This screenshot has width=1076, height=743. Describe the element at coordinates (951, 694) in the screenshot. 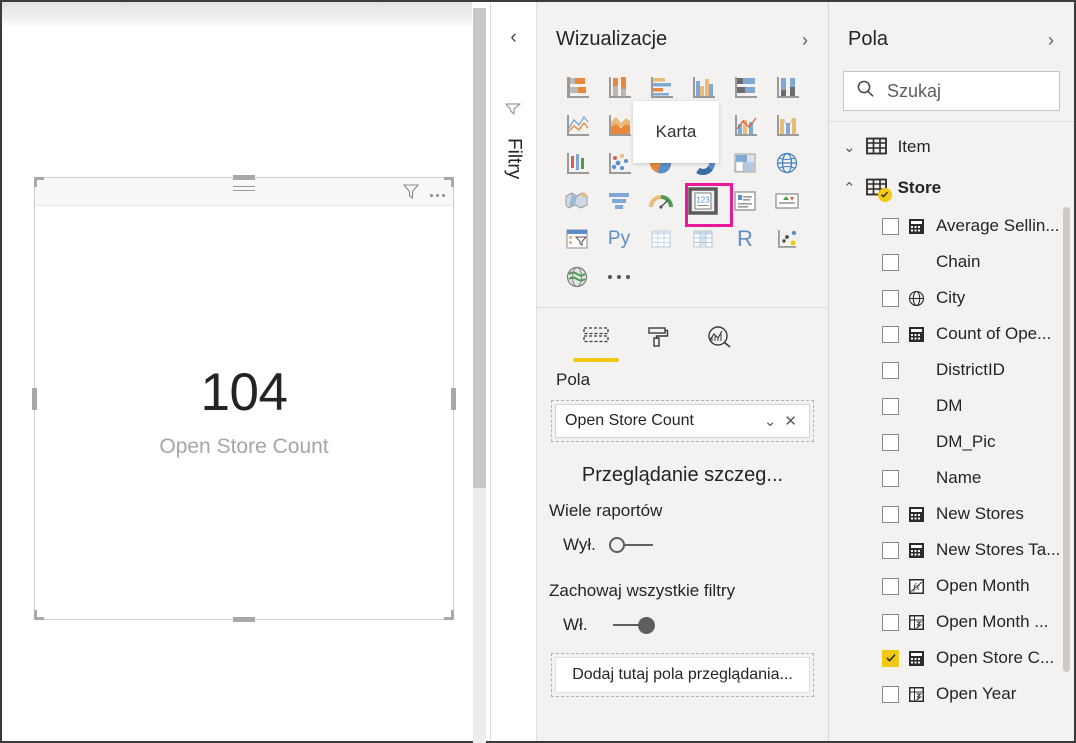

I see `field-row-open-year: Open Year` at that location.